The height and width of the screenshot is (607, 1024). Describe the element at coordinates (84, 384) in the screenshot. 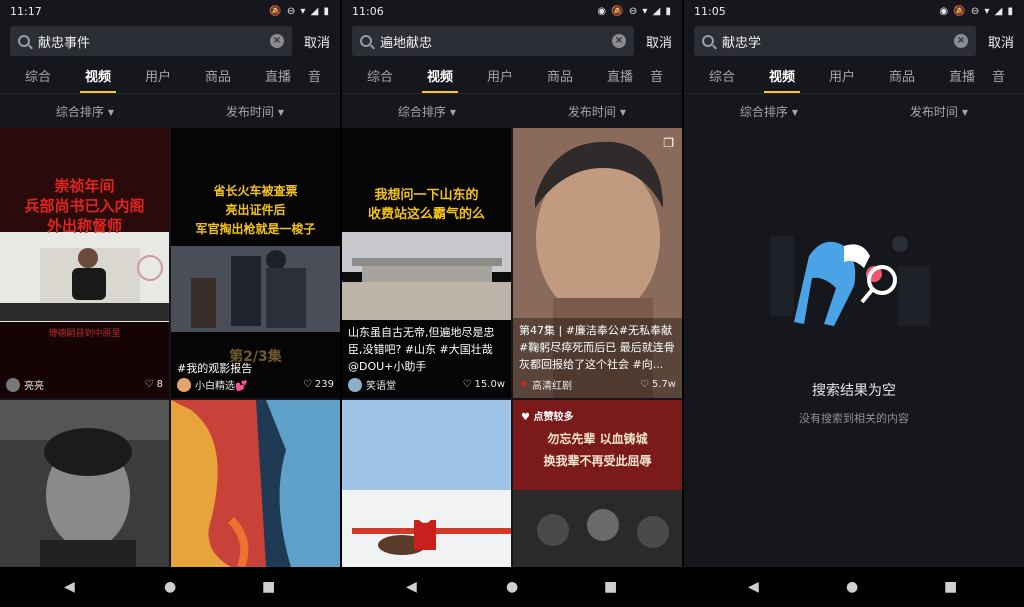

I see `video-meta: 亮亮 ♡ 8` at that location.